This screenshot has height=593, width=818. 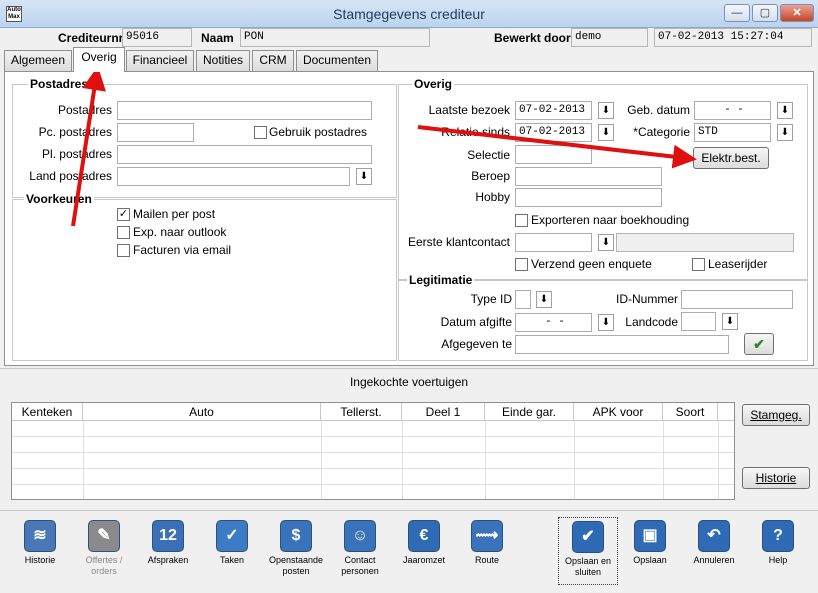 What do you see at coordinates (557, 147) in the screenshot?
I see `arrow-to-elektr-button` at bounding box center [557, 147].